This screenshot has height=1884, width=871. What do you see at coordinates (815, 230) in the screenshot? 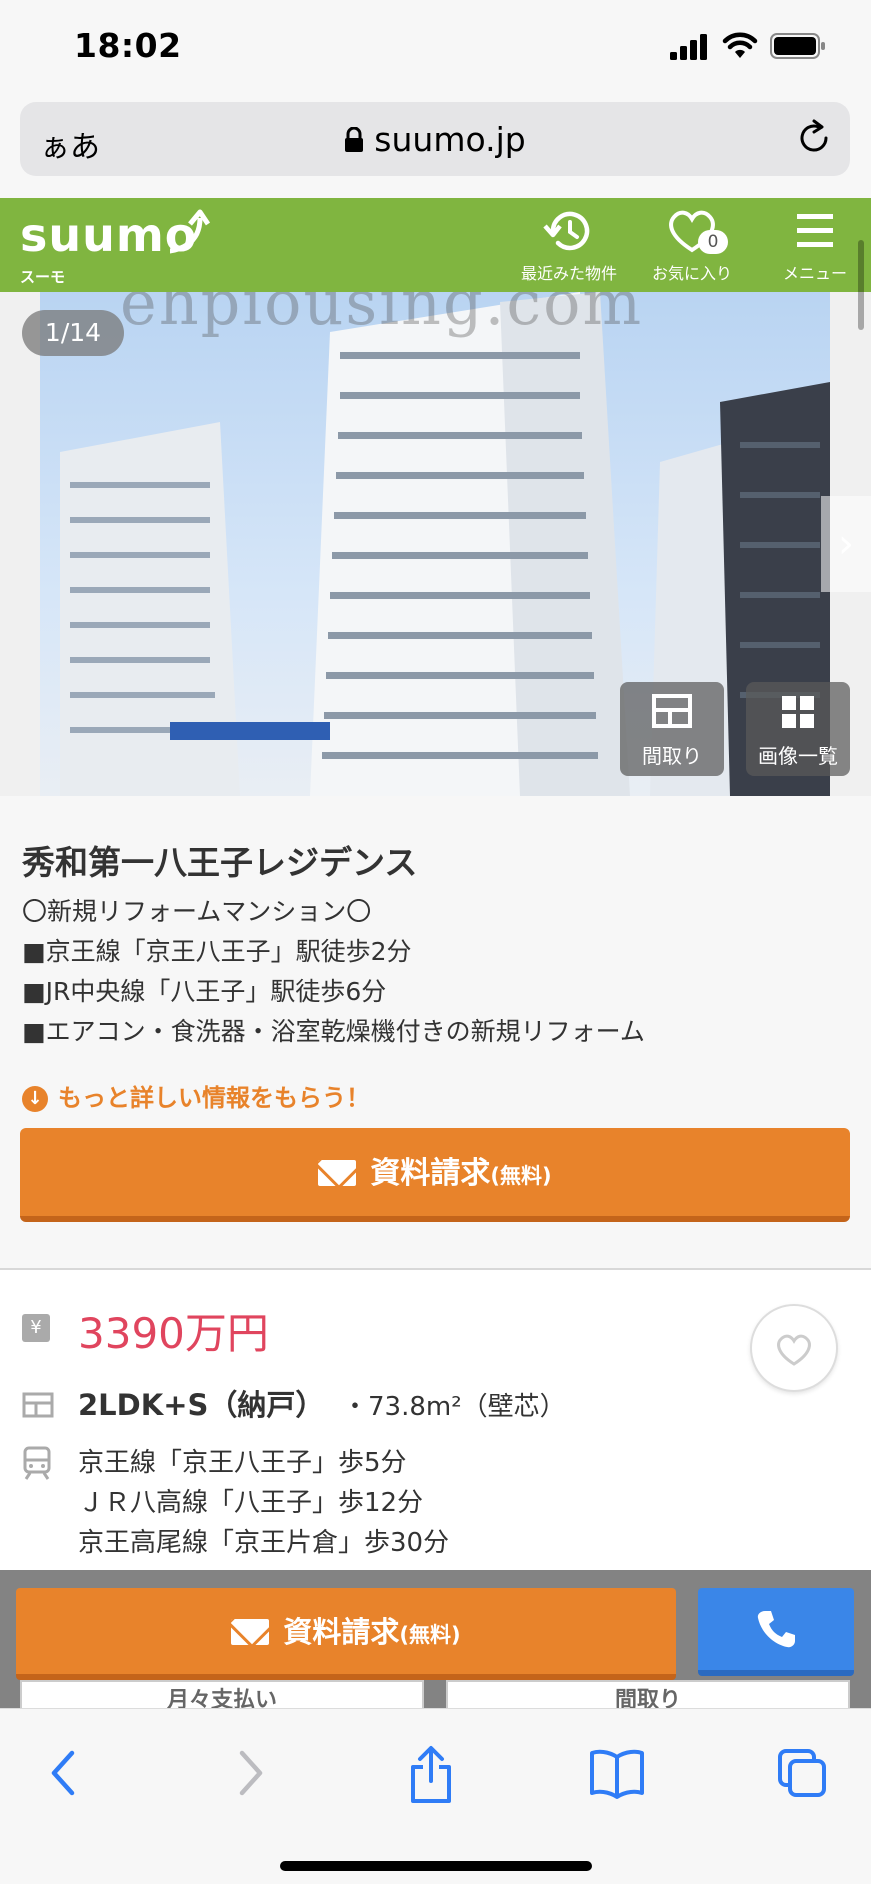
I see `hamburger-menu-icon` at bounding box center [815, 230].